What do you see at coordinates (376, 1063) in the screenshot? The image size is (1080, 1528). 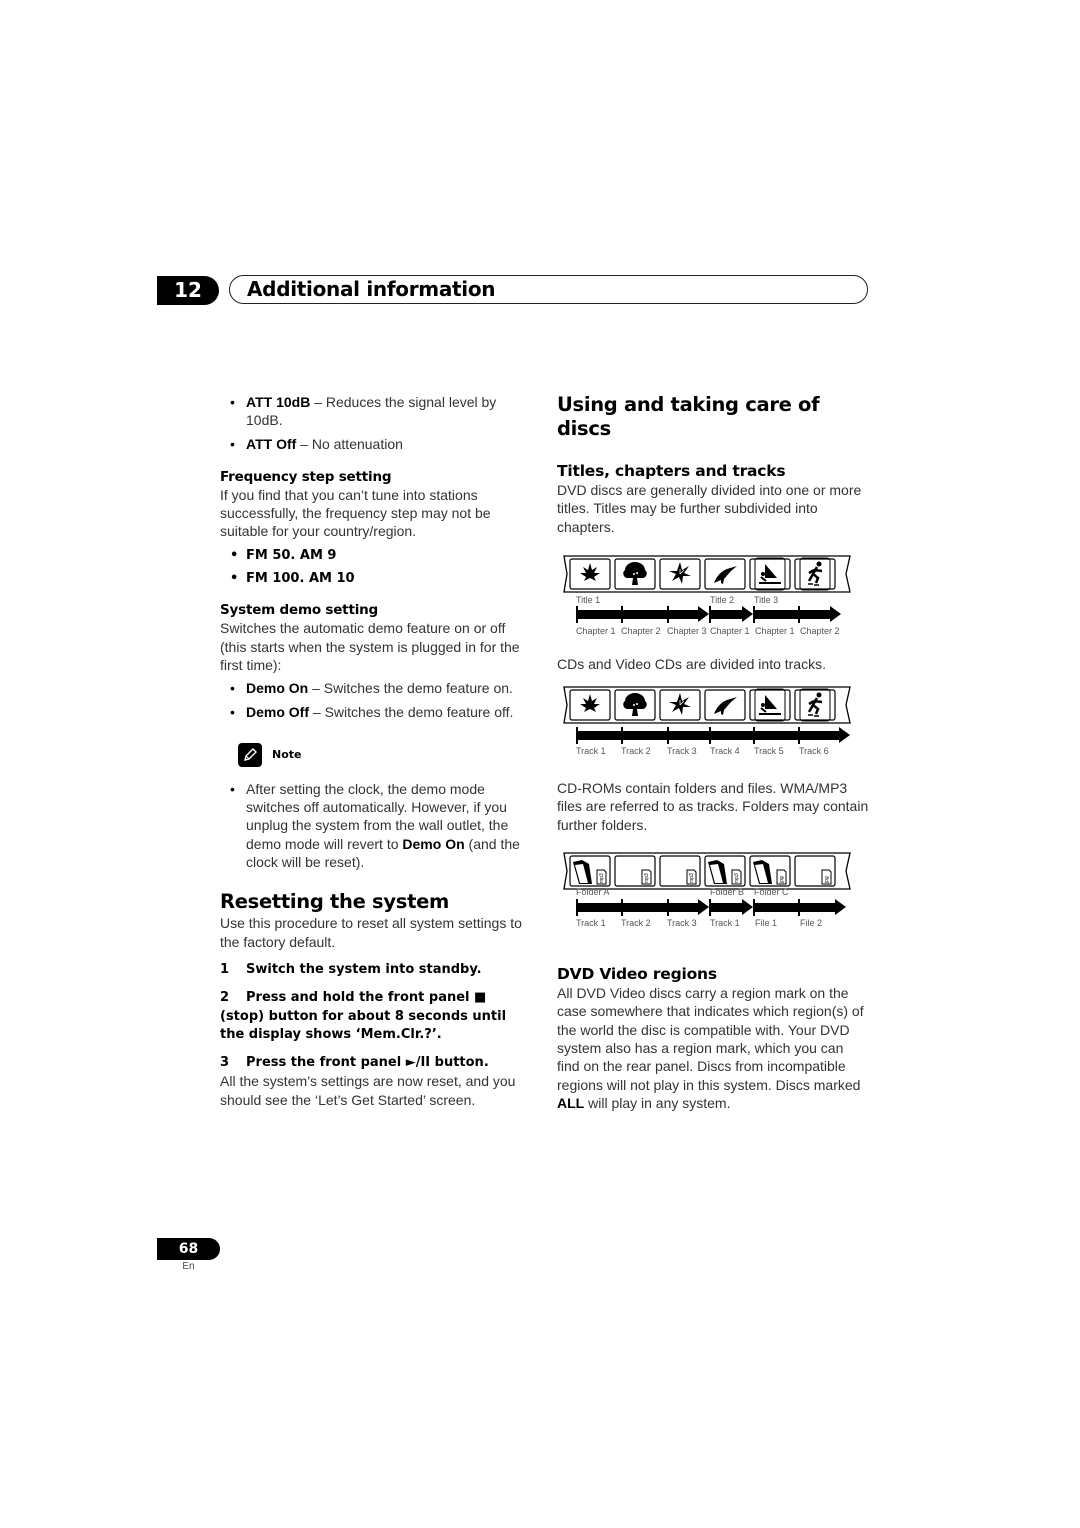 I see `reset-step-3: 3 Press the front panel ►/II button.` at bounding box center [376, 1063].